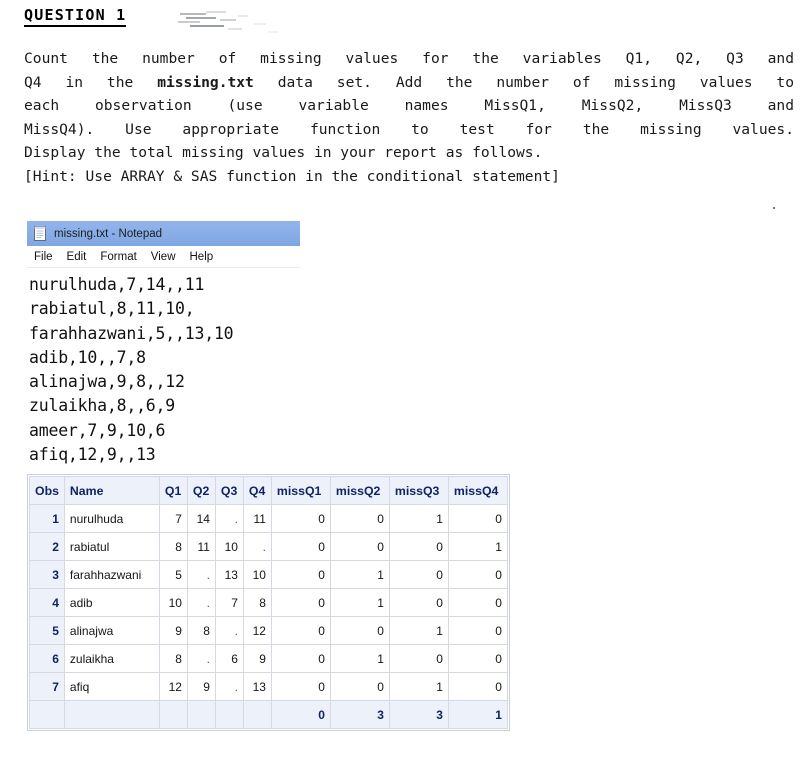 This screenshot has width=811, height=782. I want to click on table-row: 6 zulaikha 8 . 6 9 0 1 0 0, so click(268, 658).